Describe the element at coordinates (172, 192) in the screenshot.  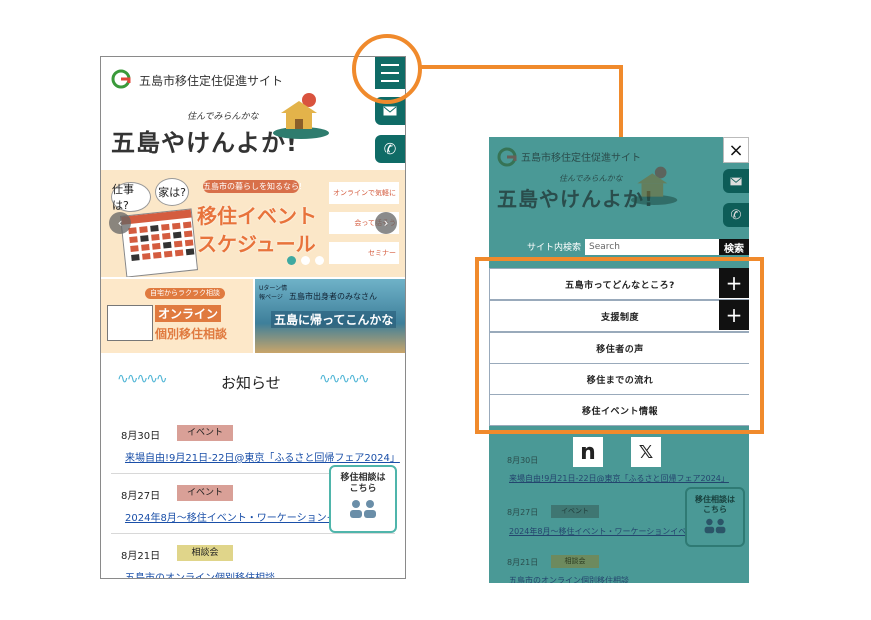
I see `speech-bubble-house: 家は?` at that location.